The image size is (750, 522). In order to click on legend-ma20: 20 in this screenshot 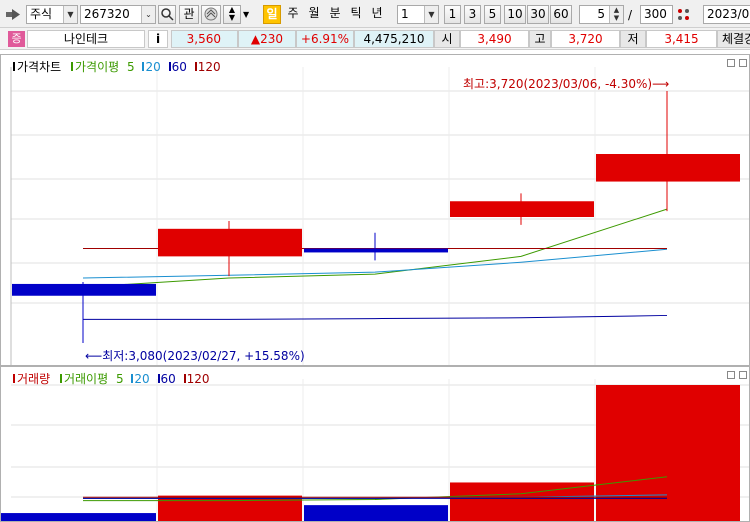, I will do `click(153, 67)`.